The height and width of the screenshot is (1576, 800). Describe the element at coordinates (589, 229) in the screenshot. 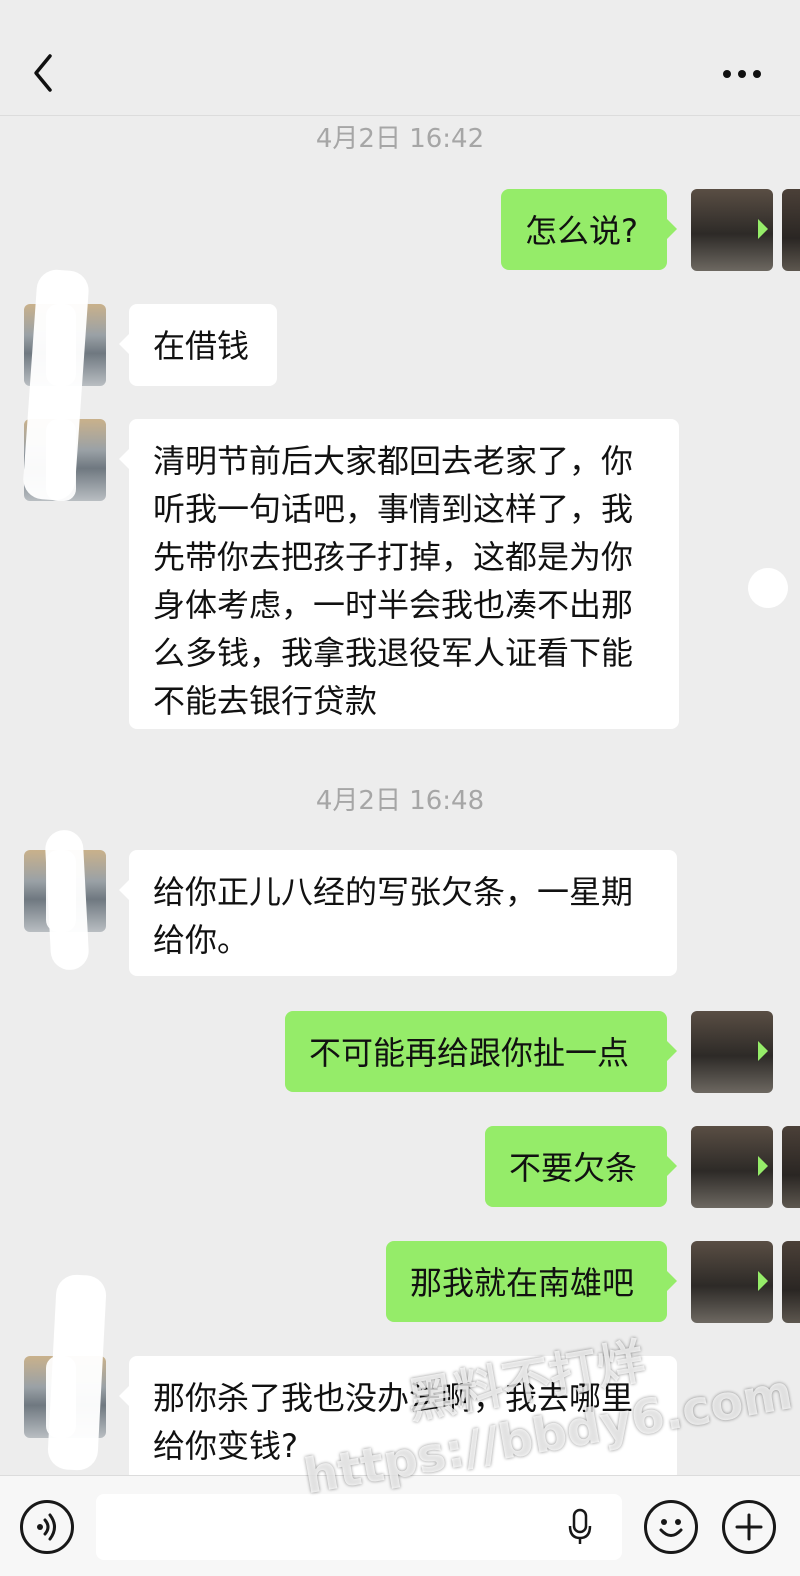

I see `message-bubble-outgoing: 怎么说?` at that location.